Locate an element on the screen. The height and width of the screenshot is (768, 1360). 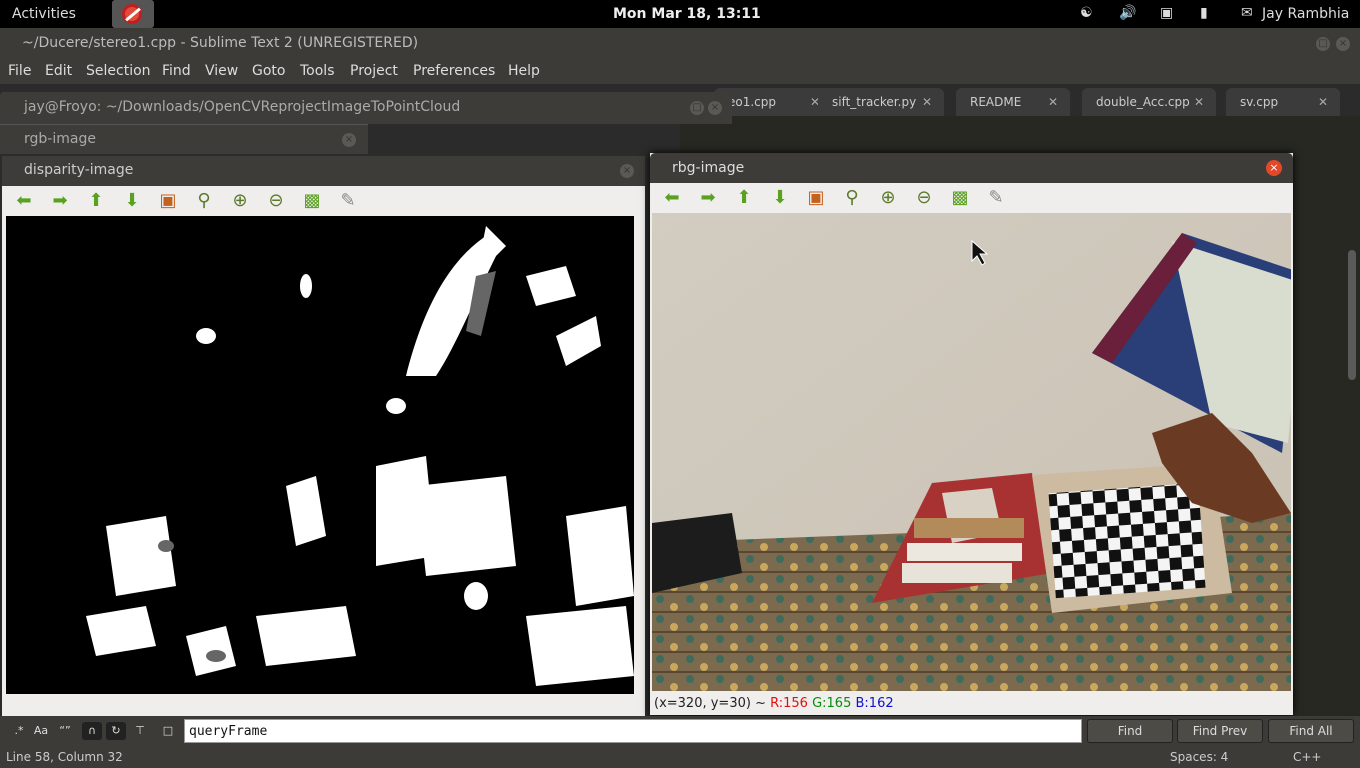
syntax-setting: C++ is located at coordinates (1307, 757).